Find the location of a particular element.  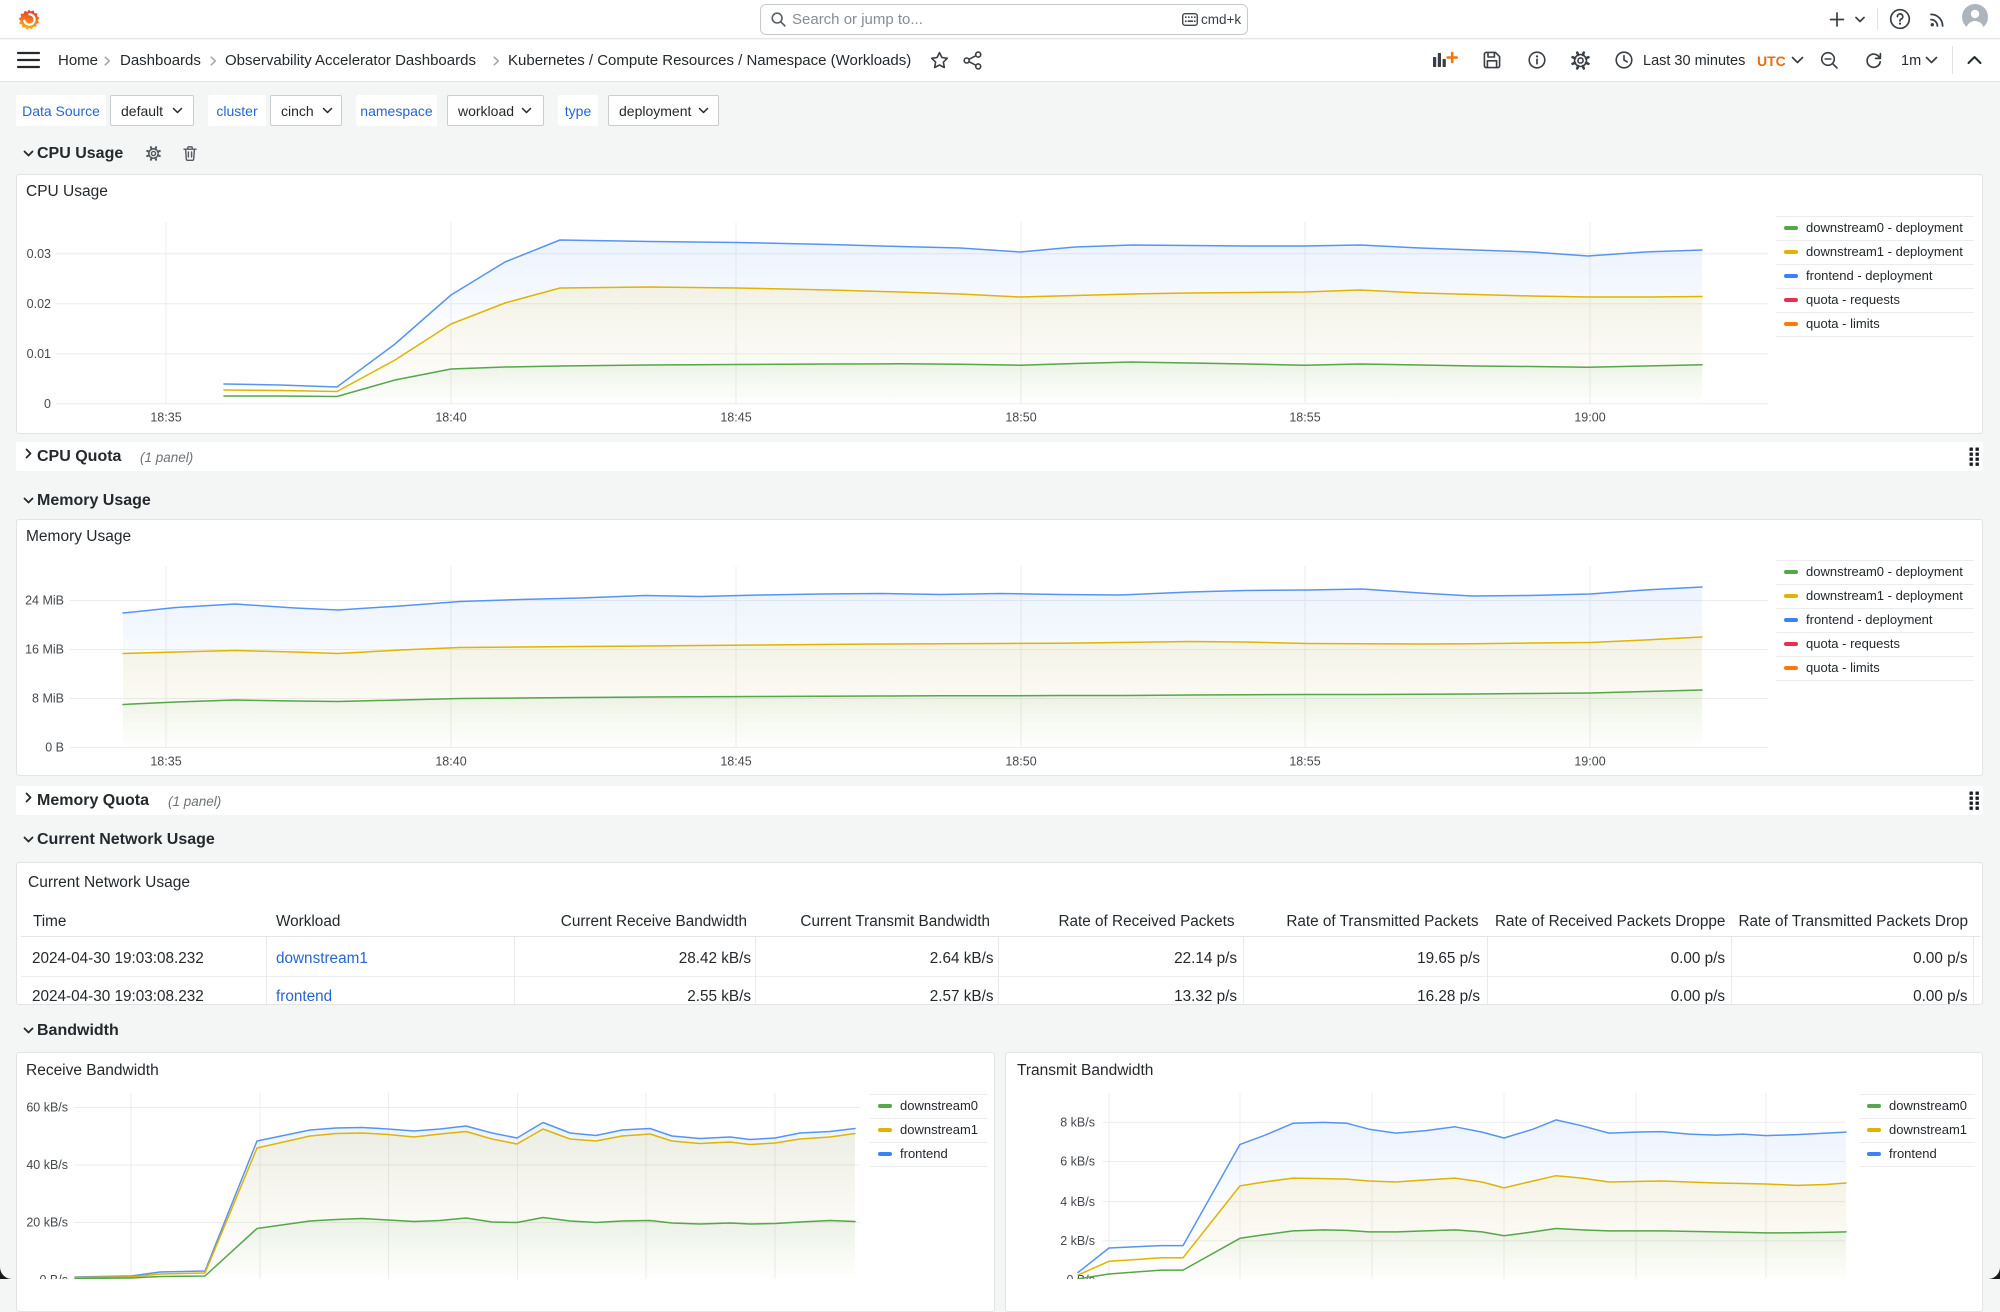

svg-text: 6 kB/s is located at coordinates (1077, 1162).